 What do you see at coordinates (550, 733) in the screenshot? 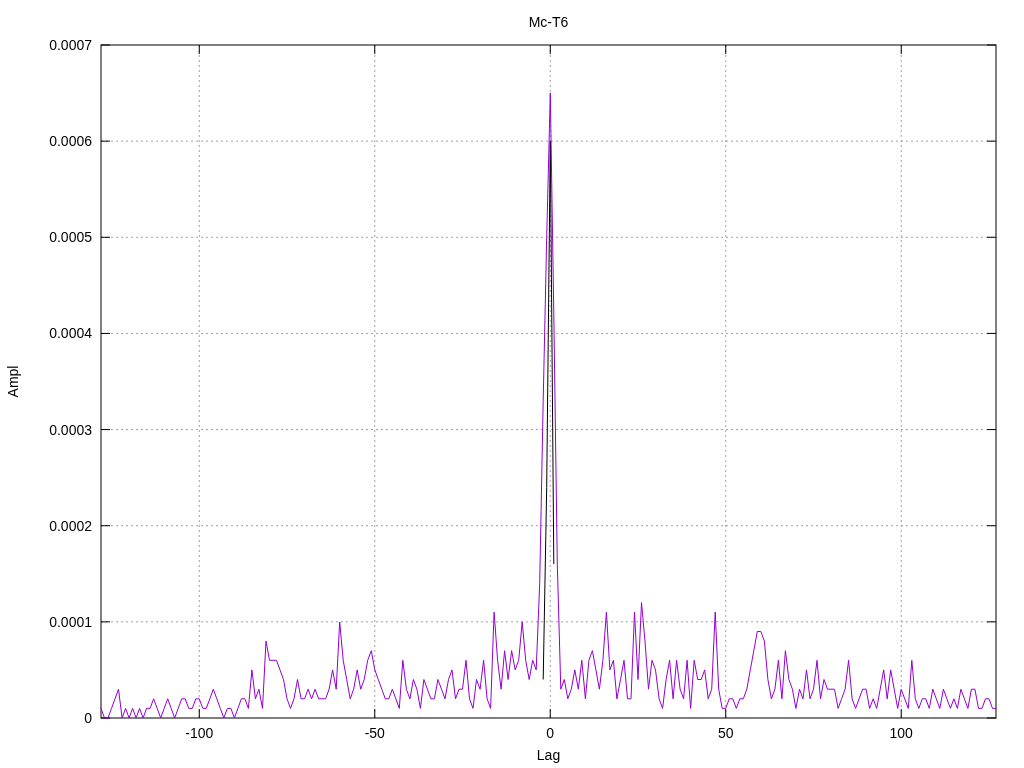
I see `x-tick-label: 0` at bounding box center [550, 733].